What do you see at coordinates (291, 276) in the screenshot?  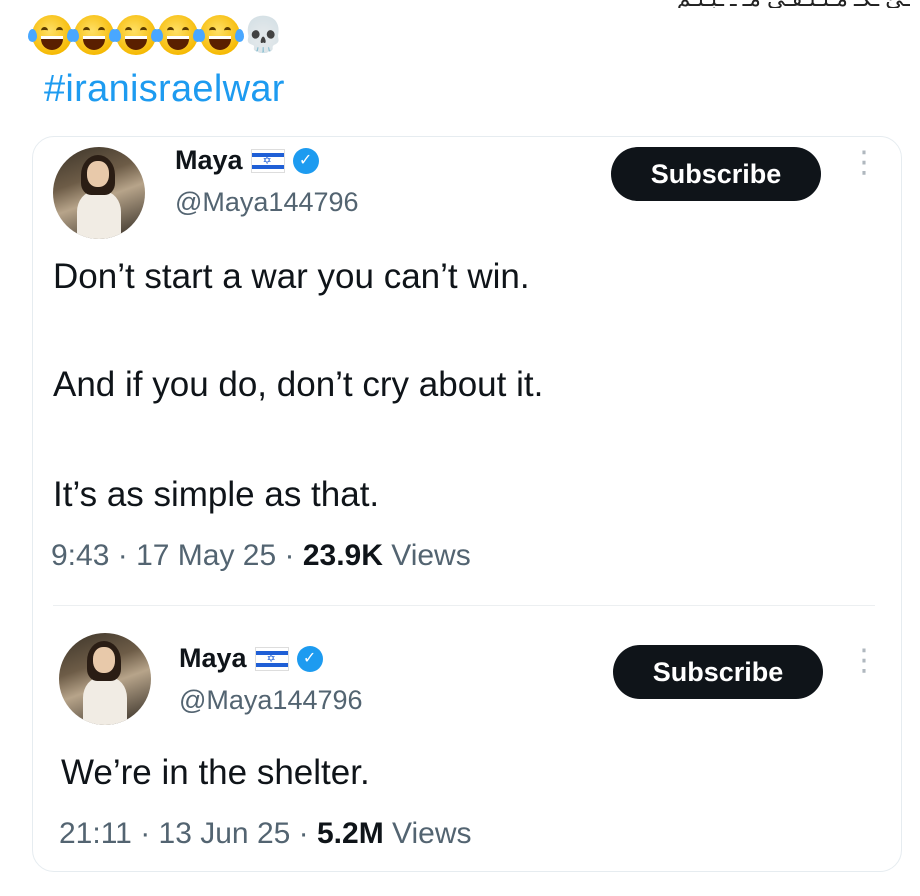 I see `tweet-text-line: Don’t start a war you can’t win.` at bounding box center [291, 276].